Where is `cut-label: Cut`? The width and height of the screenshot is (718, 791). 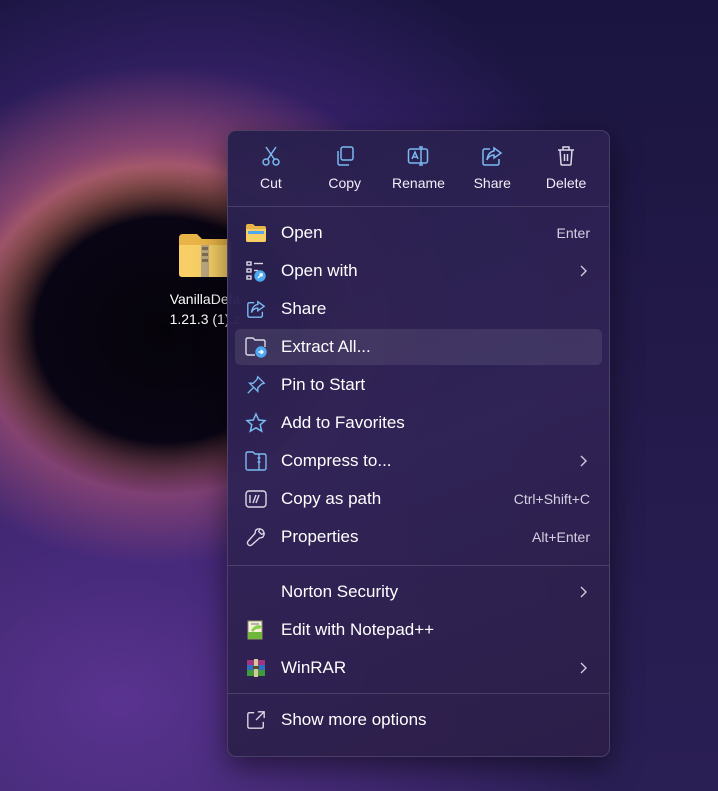 cut-label: Cut is located at coordinates (270, 183).